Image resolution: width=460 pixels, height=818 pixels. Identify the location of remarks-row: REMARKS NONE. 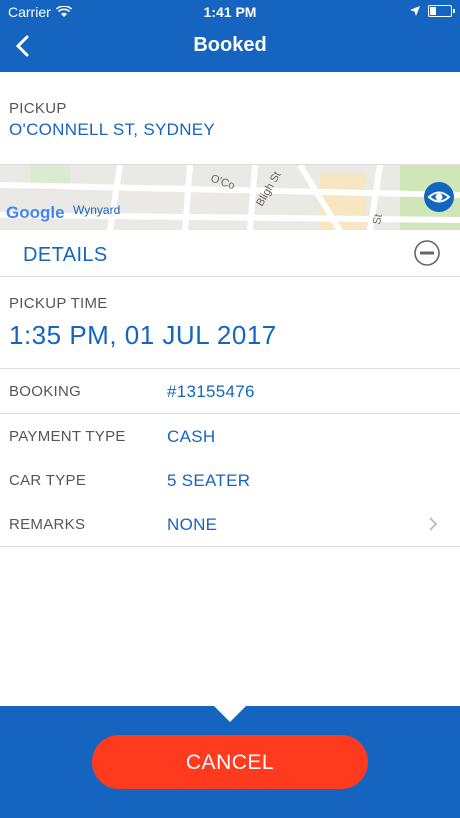
(230, 524).